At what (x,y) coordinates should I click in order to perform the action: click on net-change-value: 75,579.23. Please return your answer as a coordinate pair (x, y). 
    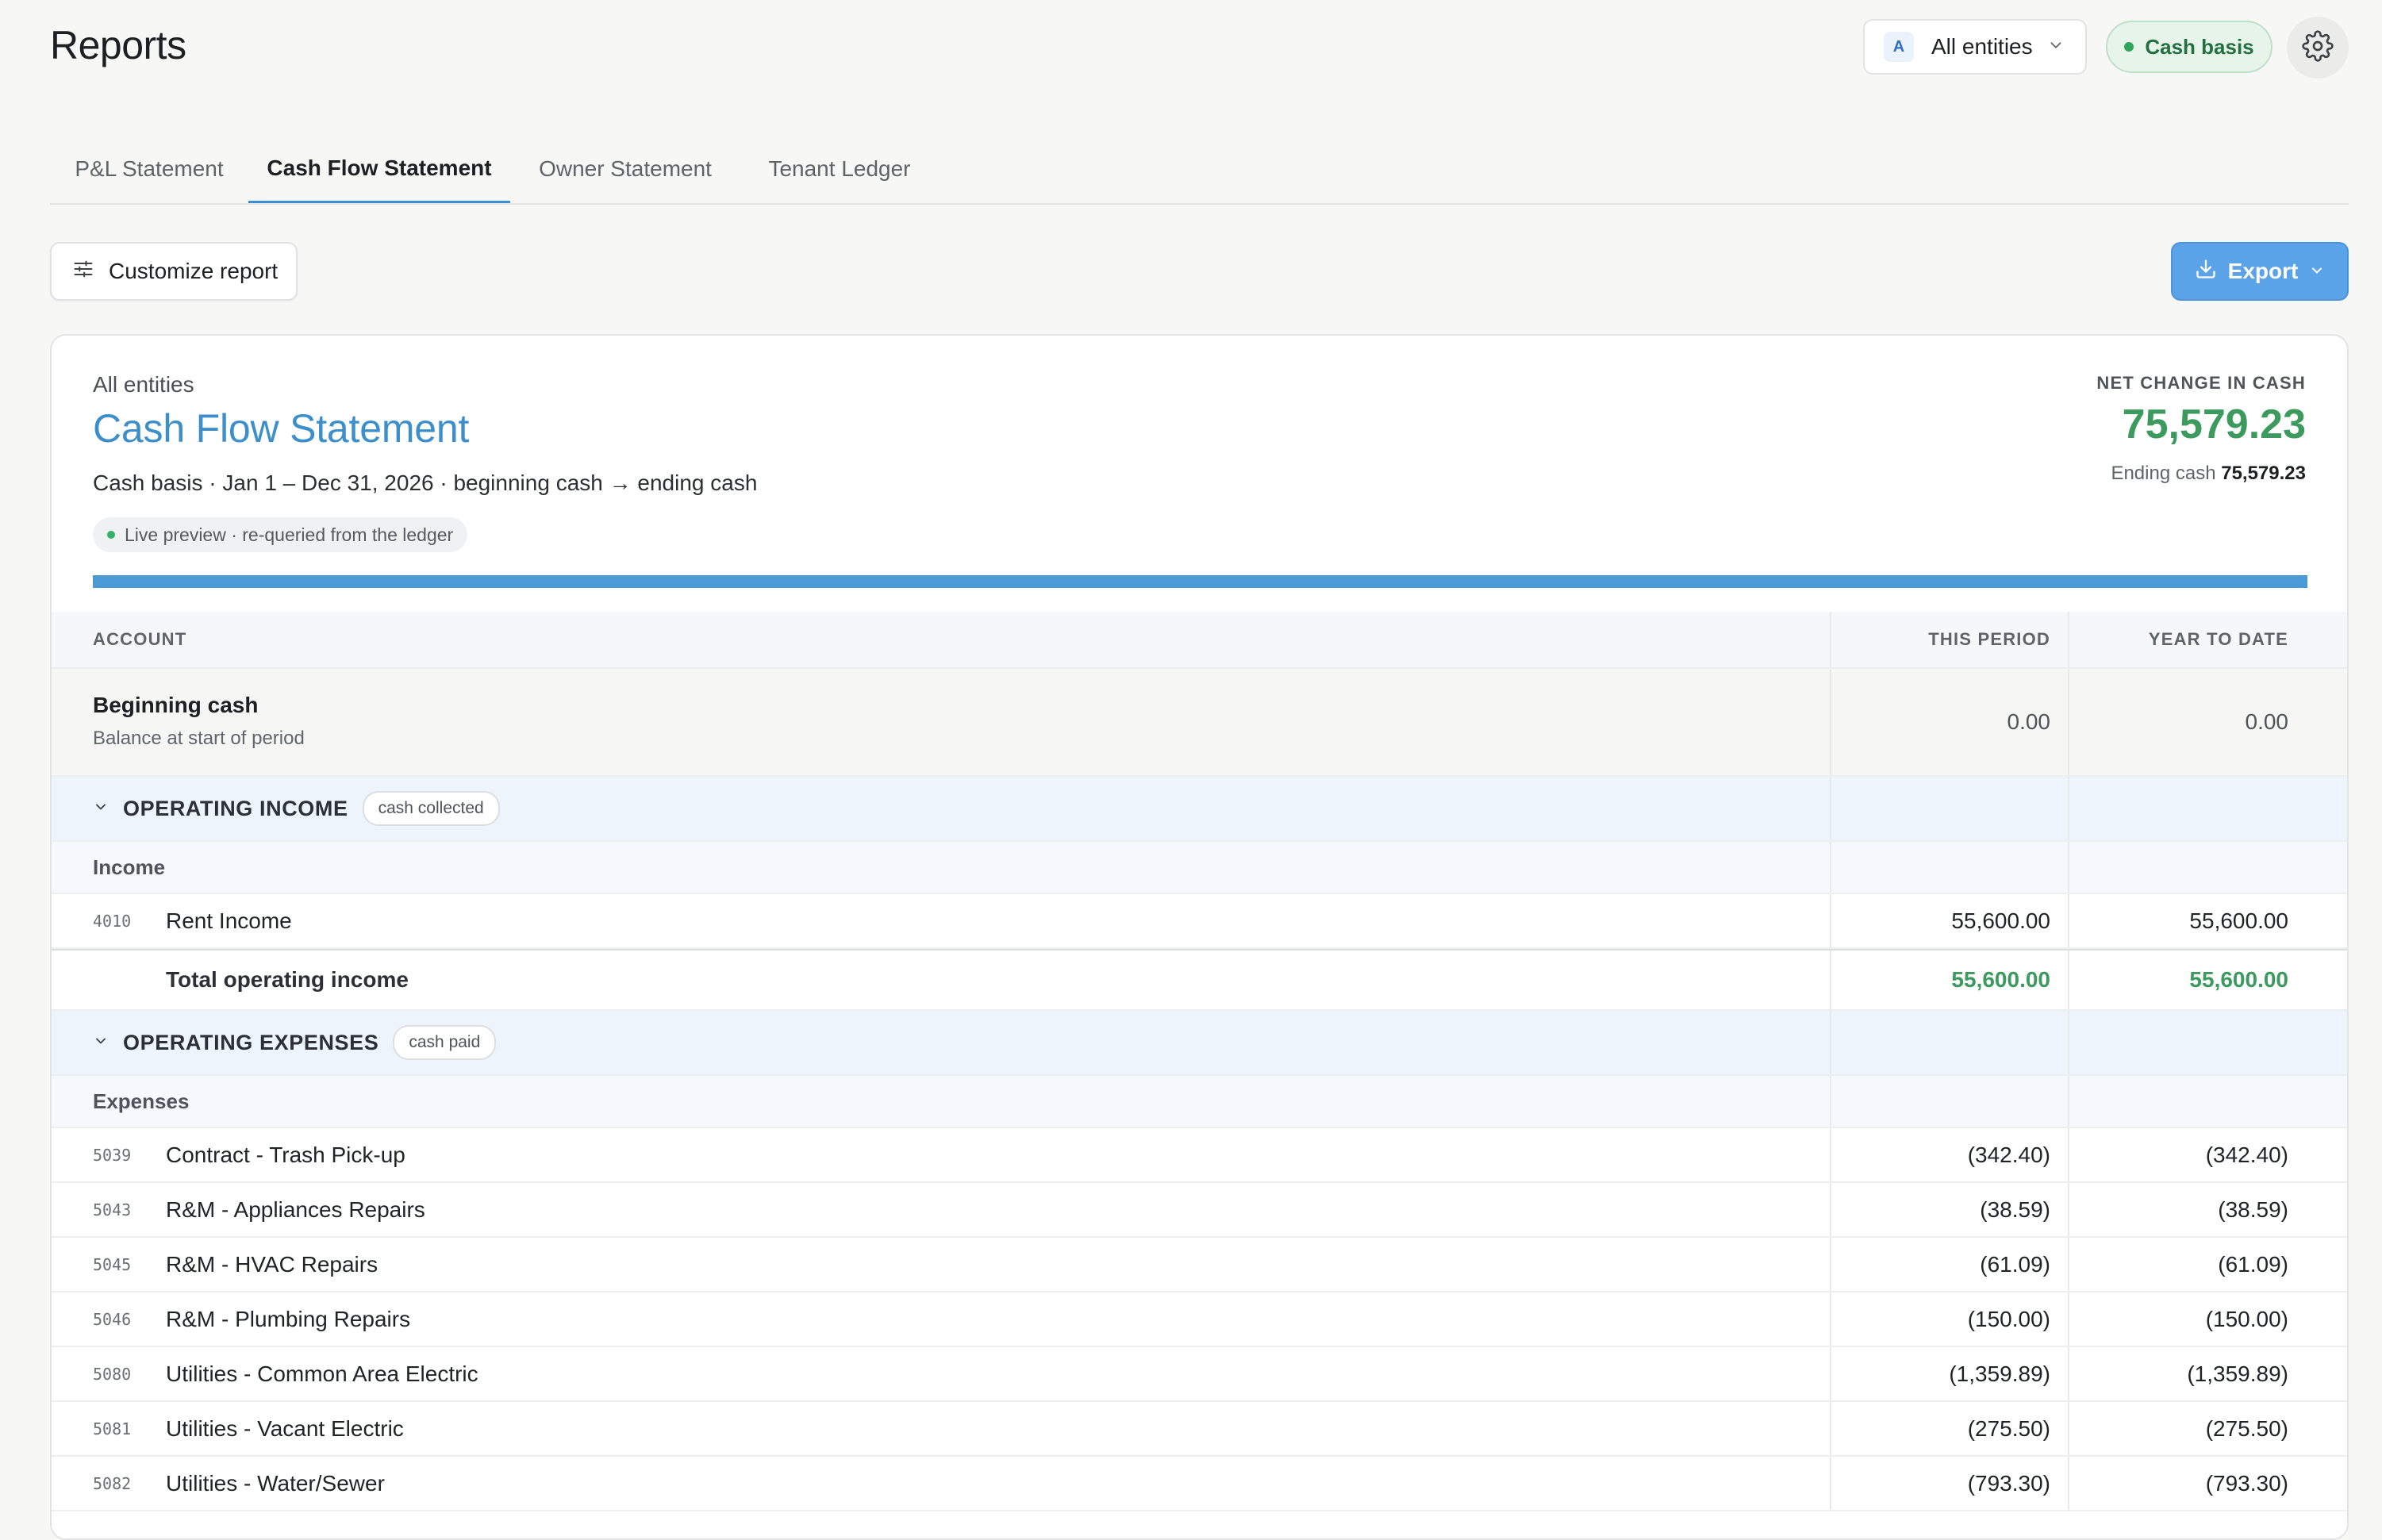
    Looking at the image, I should click on (2214, 424).